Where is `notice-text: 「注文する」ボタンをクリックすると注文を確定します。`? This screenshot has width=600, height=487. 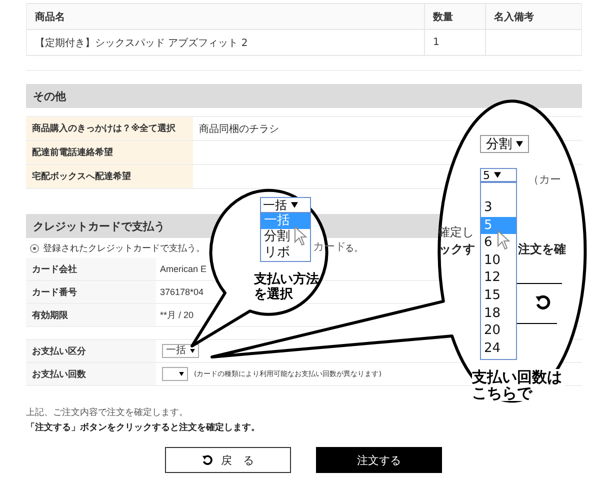 notice-text: 「注文する」ボタンをクリックすると注文を確定します。 is located at coordinates (143, 427).